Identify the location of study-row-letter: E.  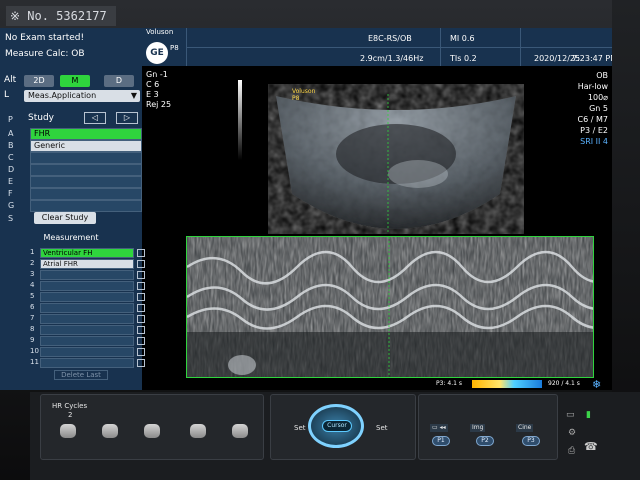
(11, 181).